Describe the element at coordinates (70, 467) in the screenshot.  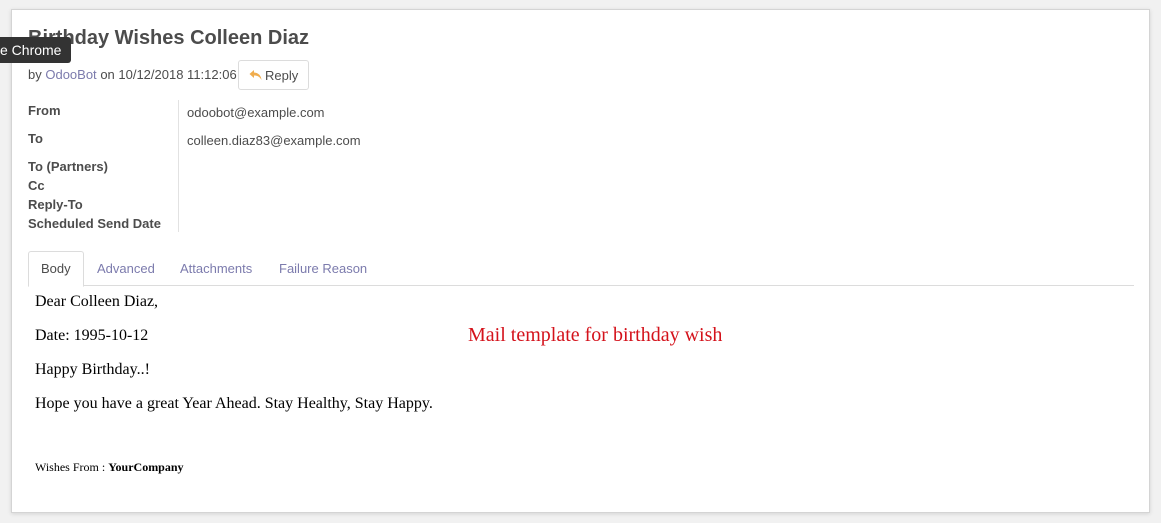
I see `signature-prefix: Wishes From :` at that location.